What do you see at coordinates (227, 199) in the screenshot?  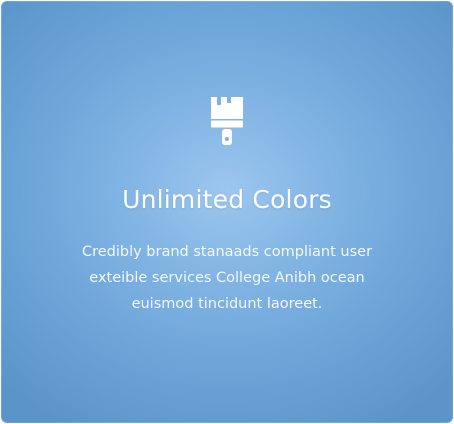 I see `card-title: Unlimited Colors` at bounding box center [227, 199].